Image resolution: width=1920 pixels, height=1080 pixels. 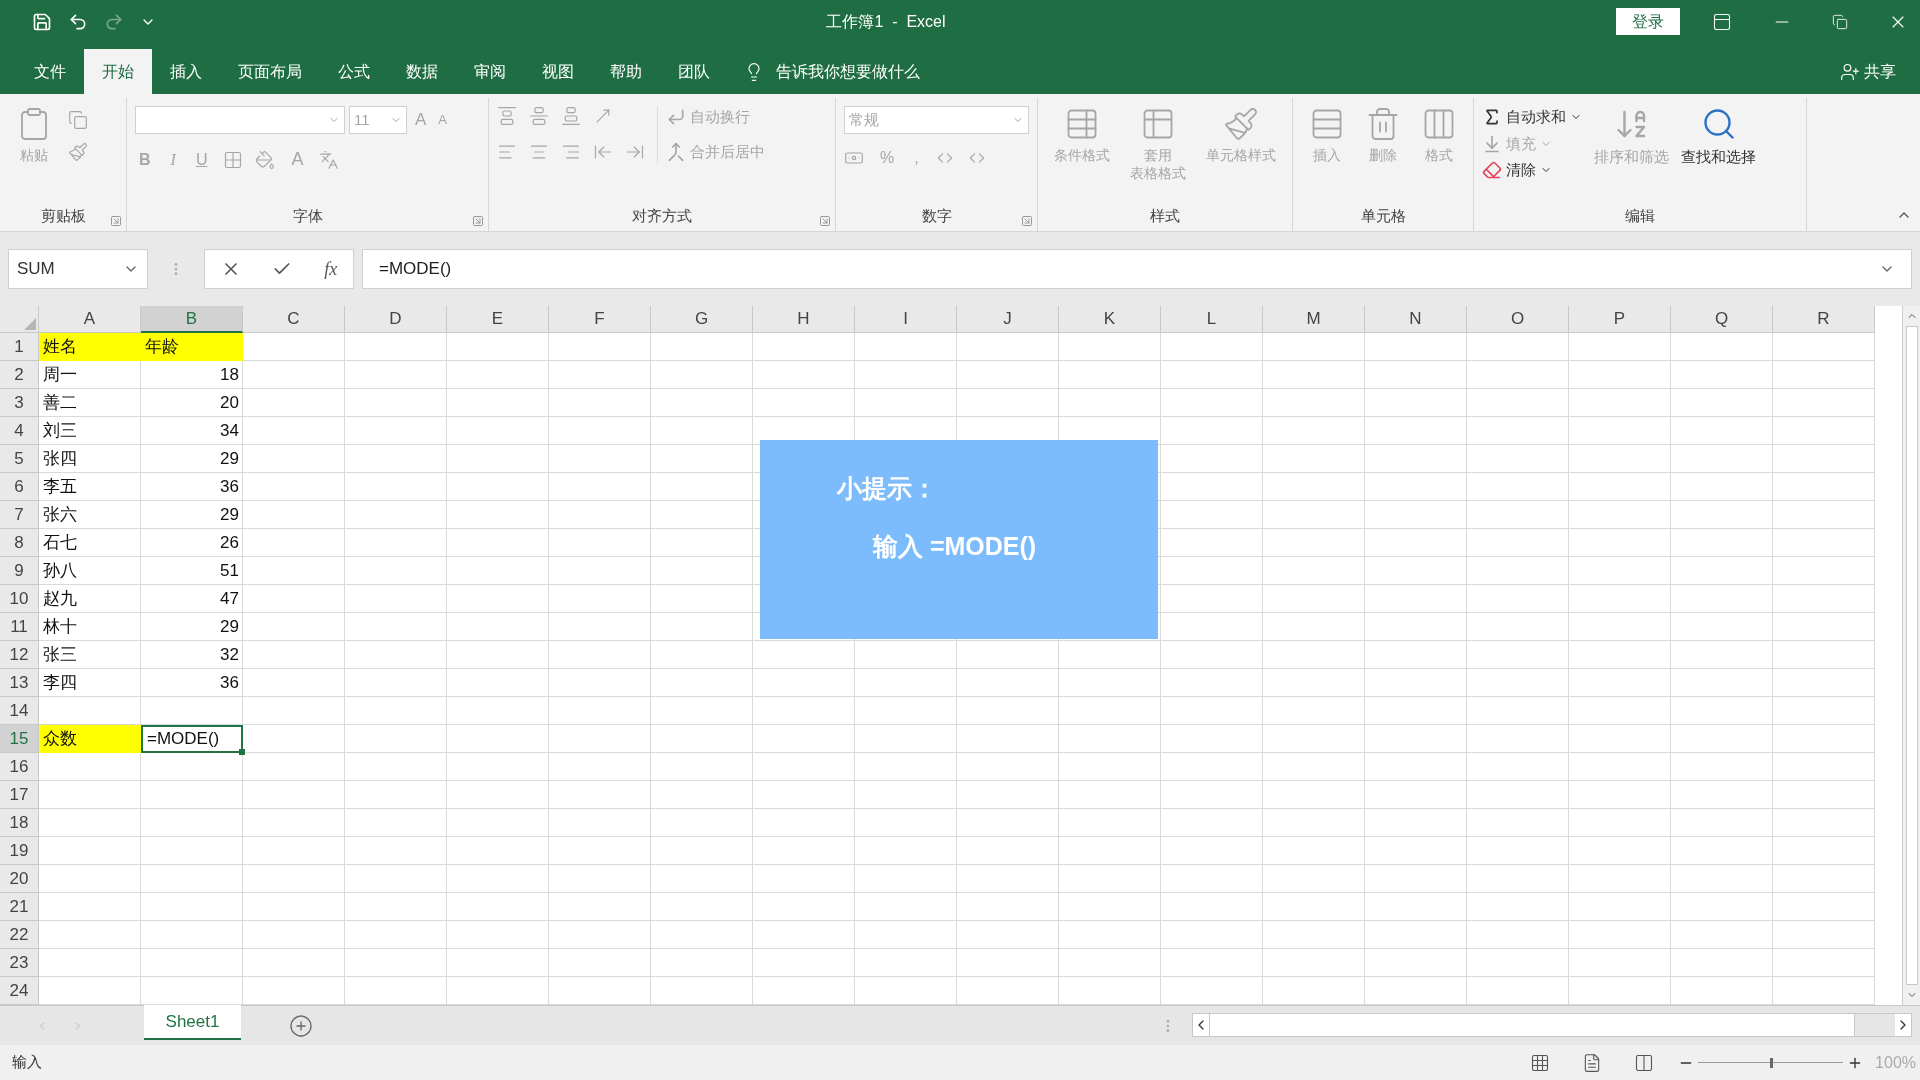 I want to click on align-top-icon, so click(x=507, y=116).